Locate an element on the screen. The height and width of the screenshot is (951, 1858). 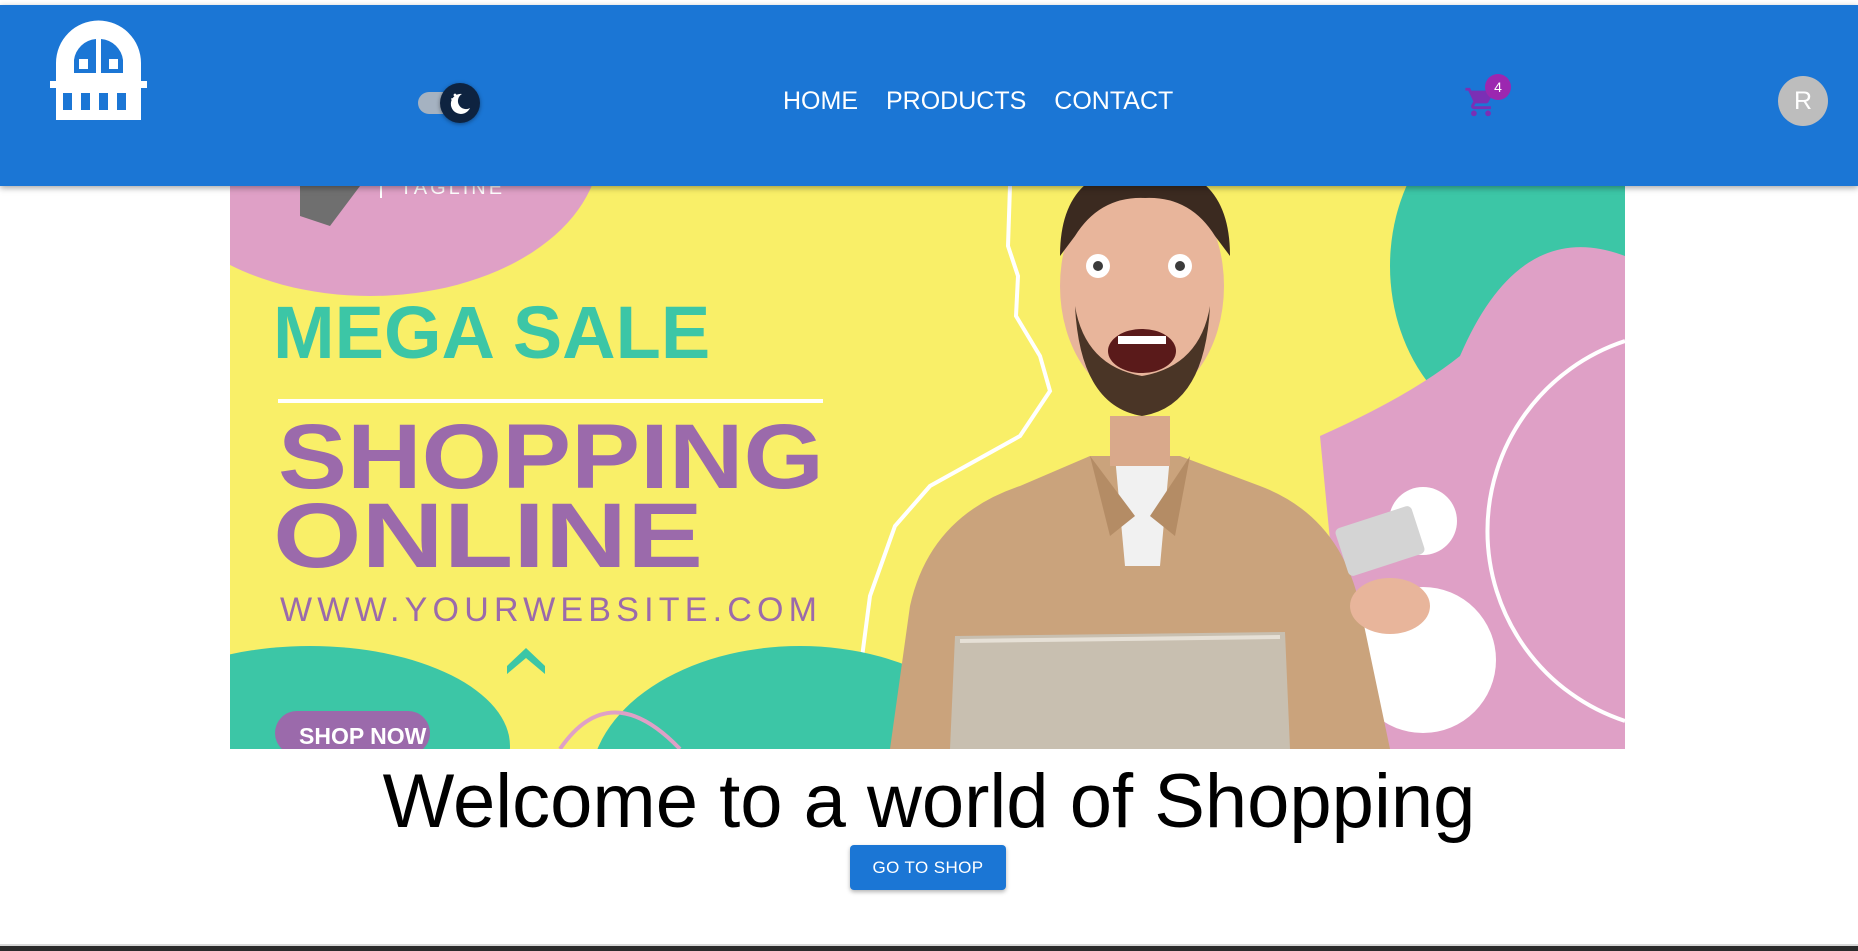
taskbar-strip is located at coordinates (929, 948).